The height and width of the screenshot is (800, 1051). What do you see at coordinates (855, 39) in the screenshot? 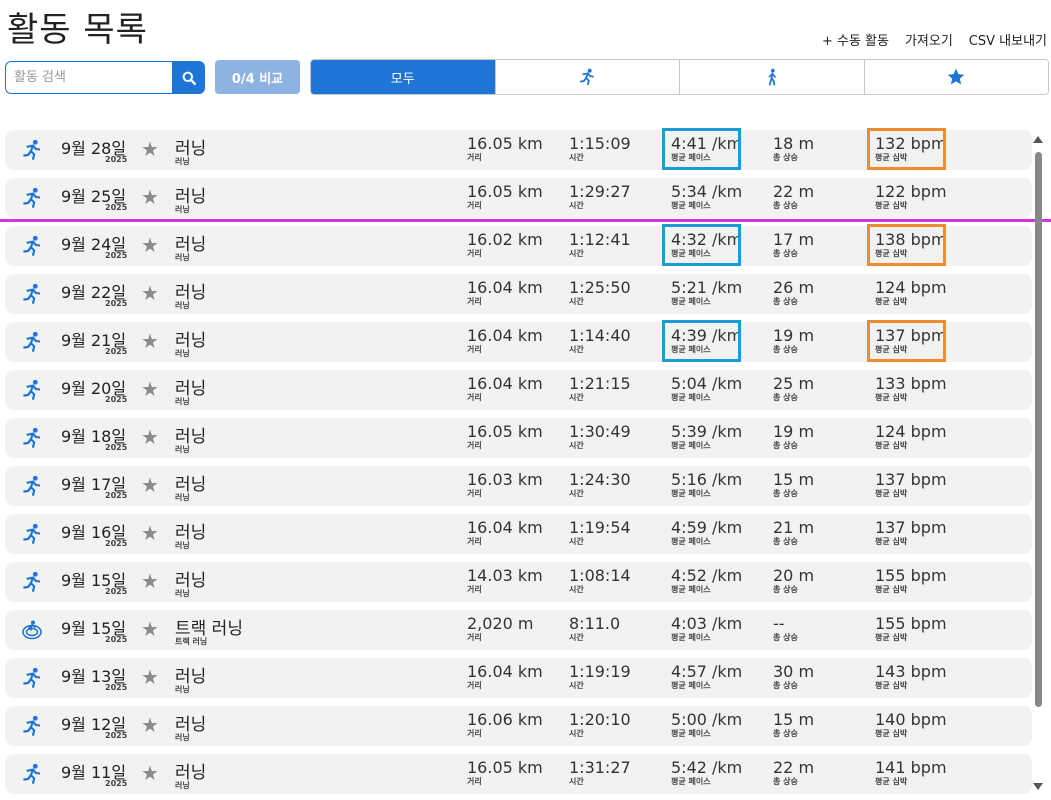
I see `manual-activity-link: + 수동 활동` at bounding box center [855, 39].